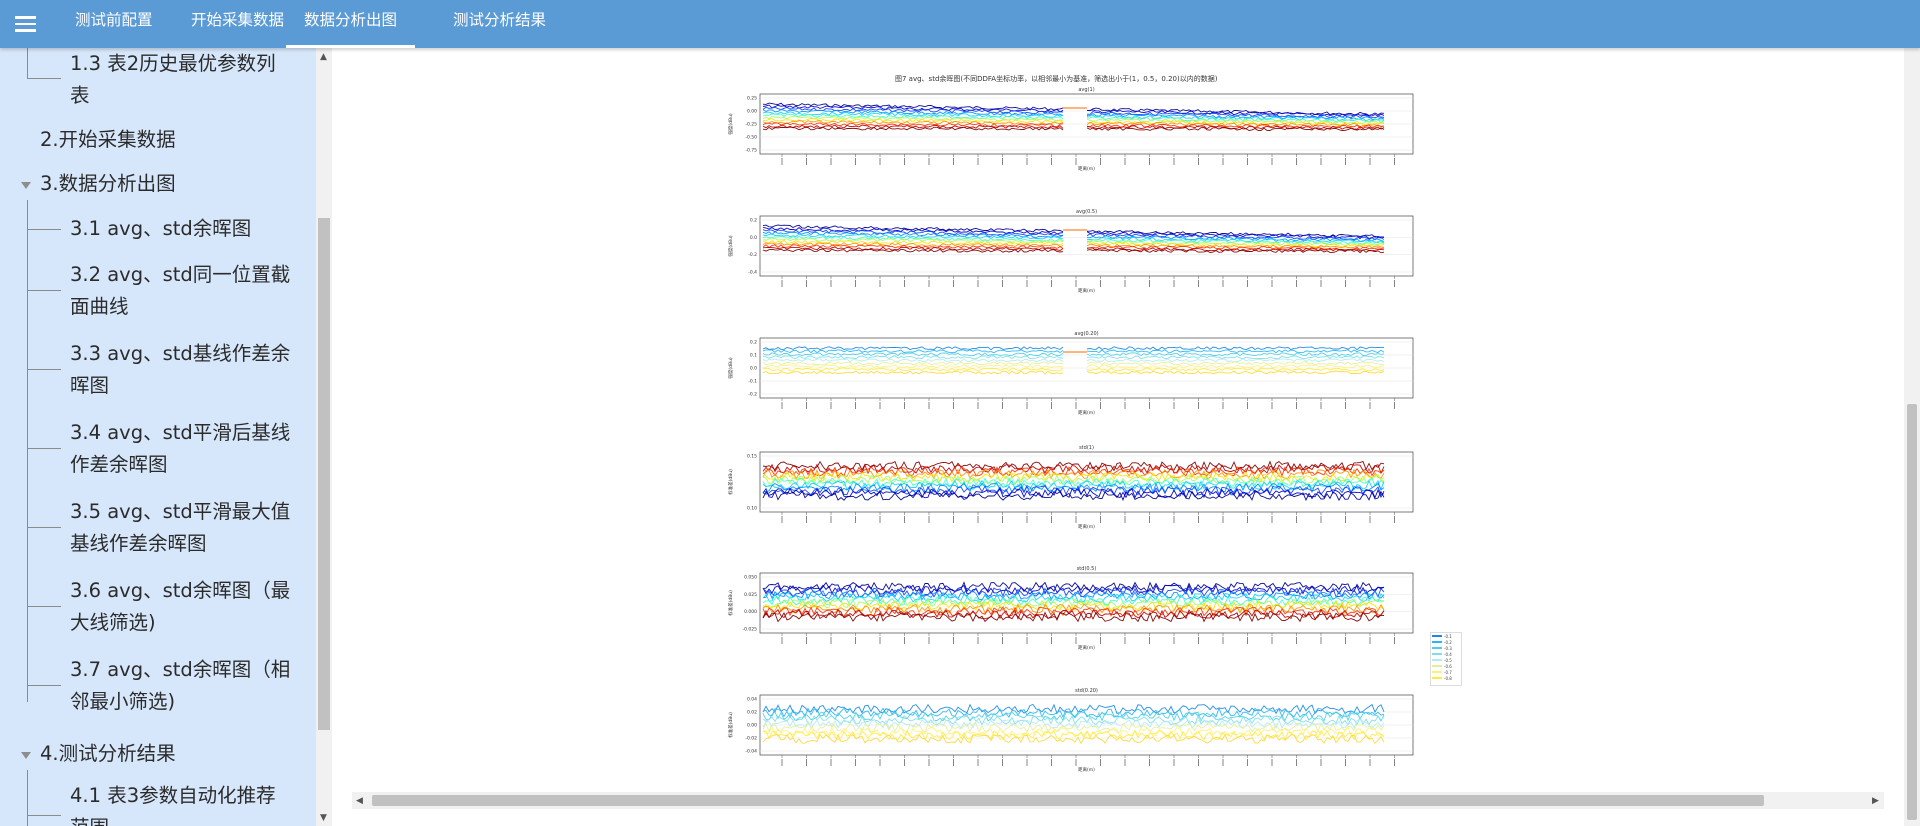  Describe the element at coordinates (180, 353) in the screenshot. I see `toc-label-line: 3.3 avg、std基线作差余` at that location.